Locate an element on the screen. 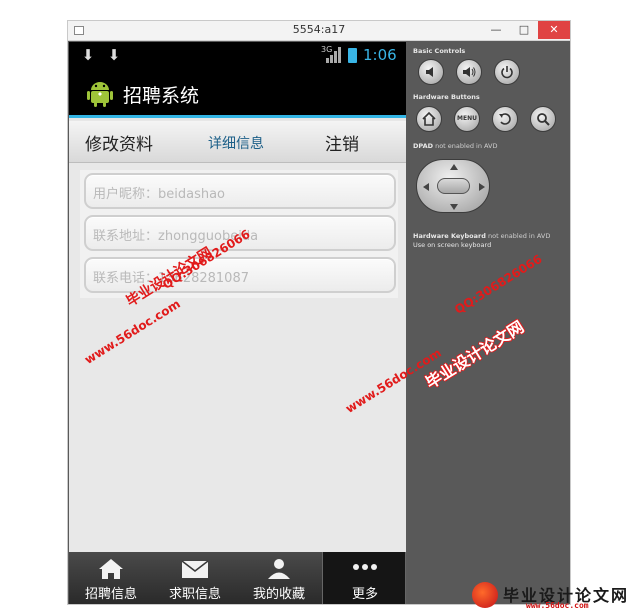 This screenshot has width=633, height=615. keyboard-heading-label: Hardware Keyboard is located at coordinates (449, 236).